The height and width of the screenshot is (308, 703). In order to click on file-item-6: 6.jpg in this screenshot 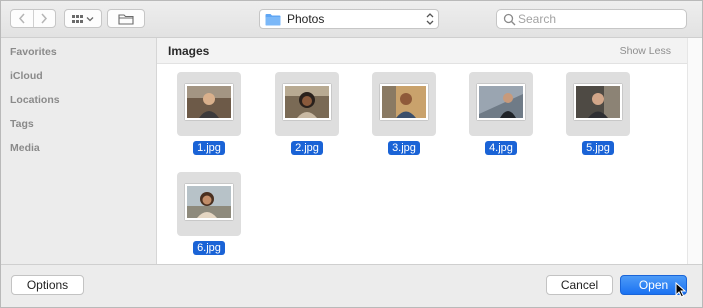, I will do `click(209, 213)`.